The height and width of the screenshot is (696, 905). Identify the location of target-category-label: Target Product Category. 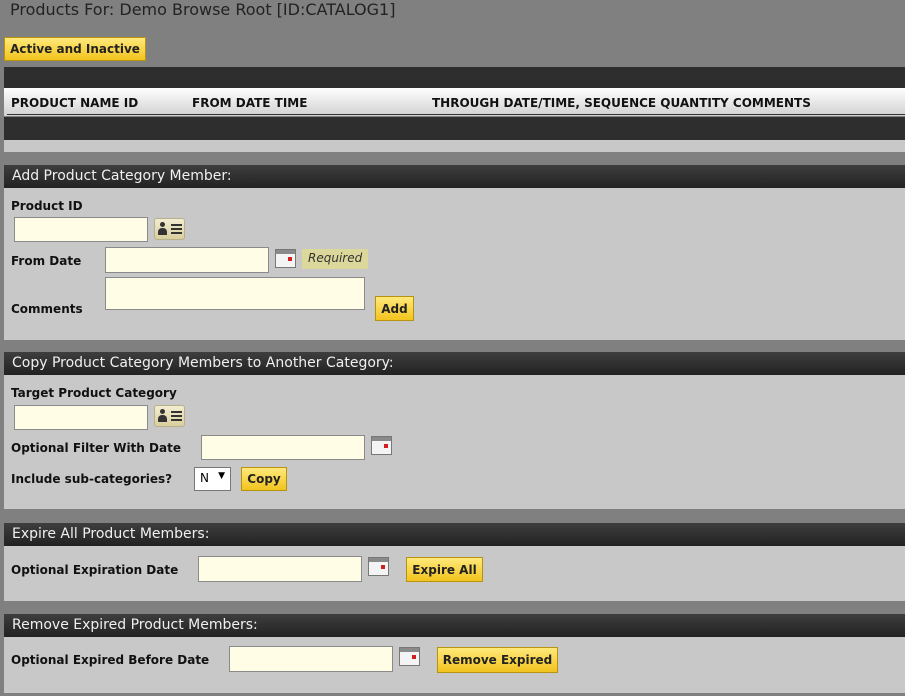
(94, 393).